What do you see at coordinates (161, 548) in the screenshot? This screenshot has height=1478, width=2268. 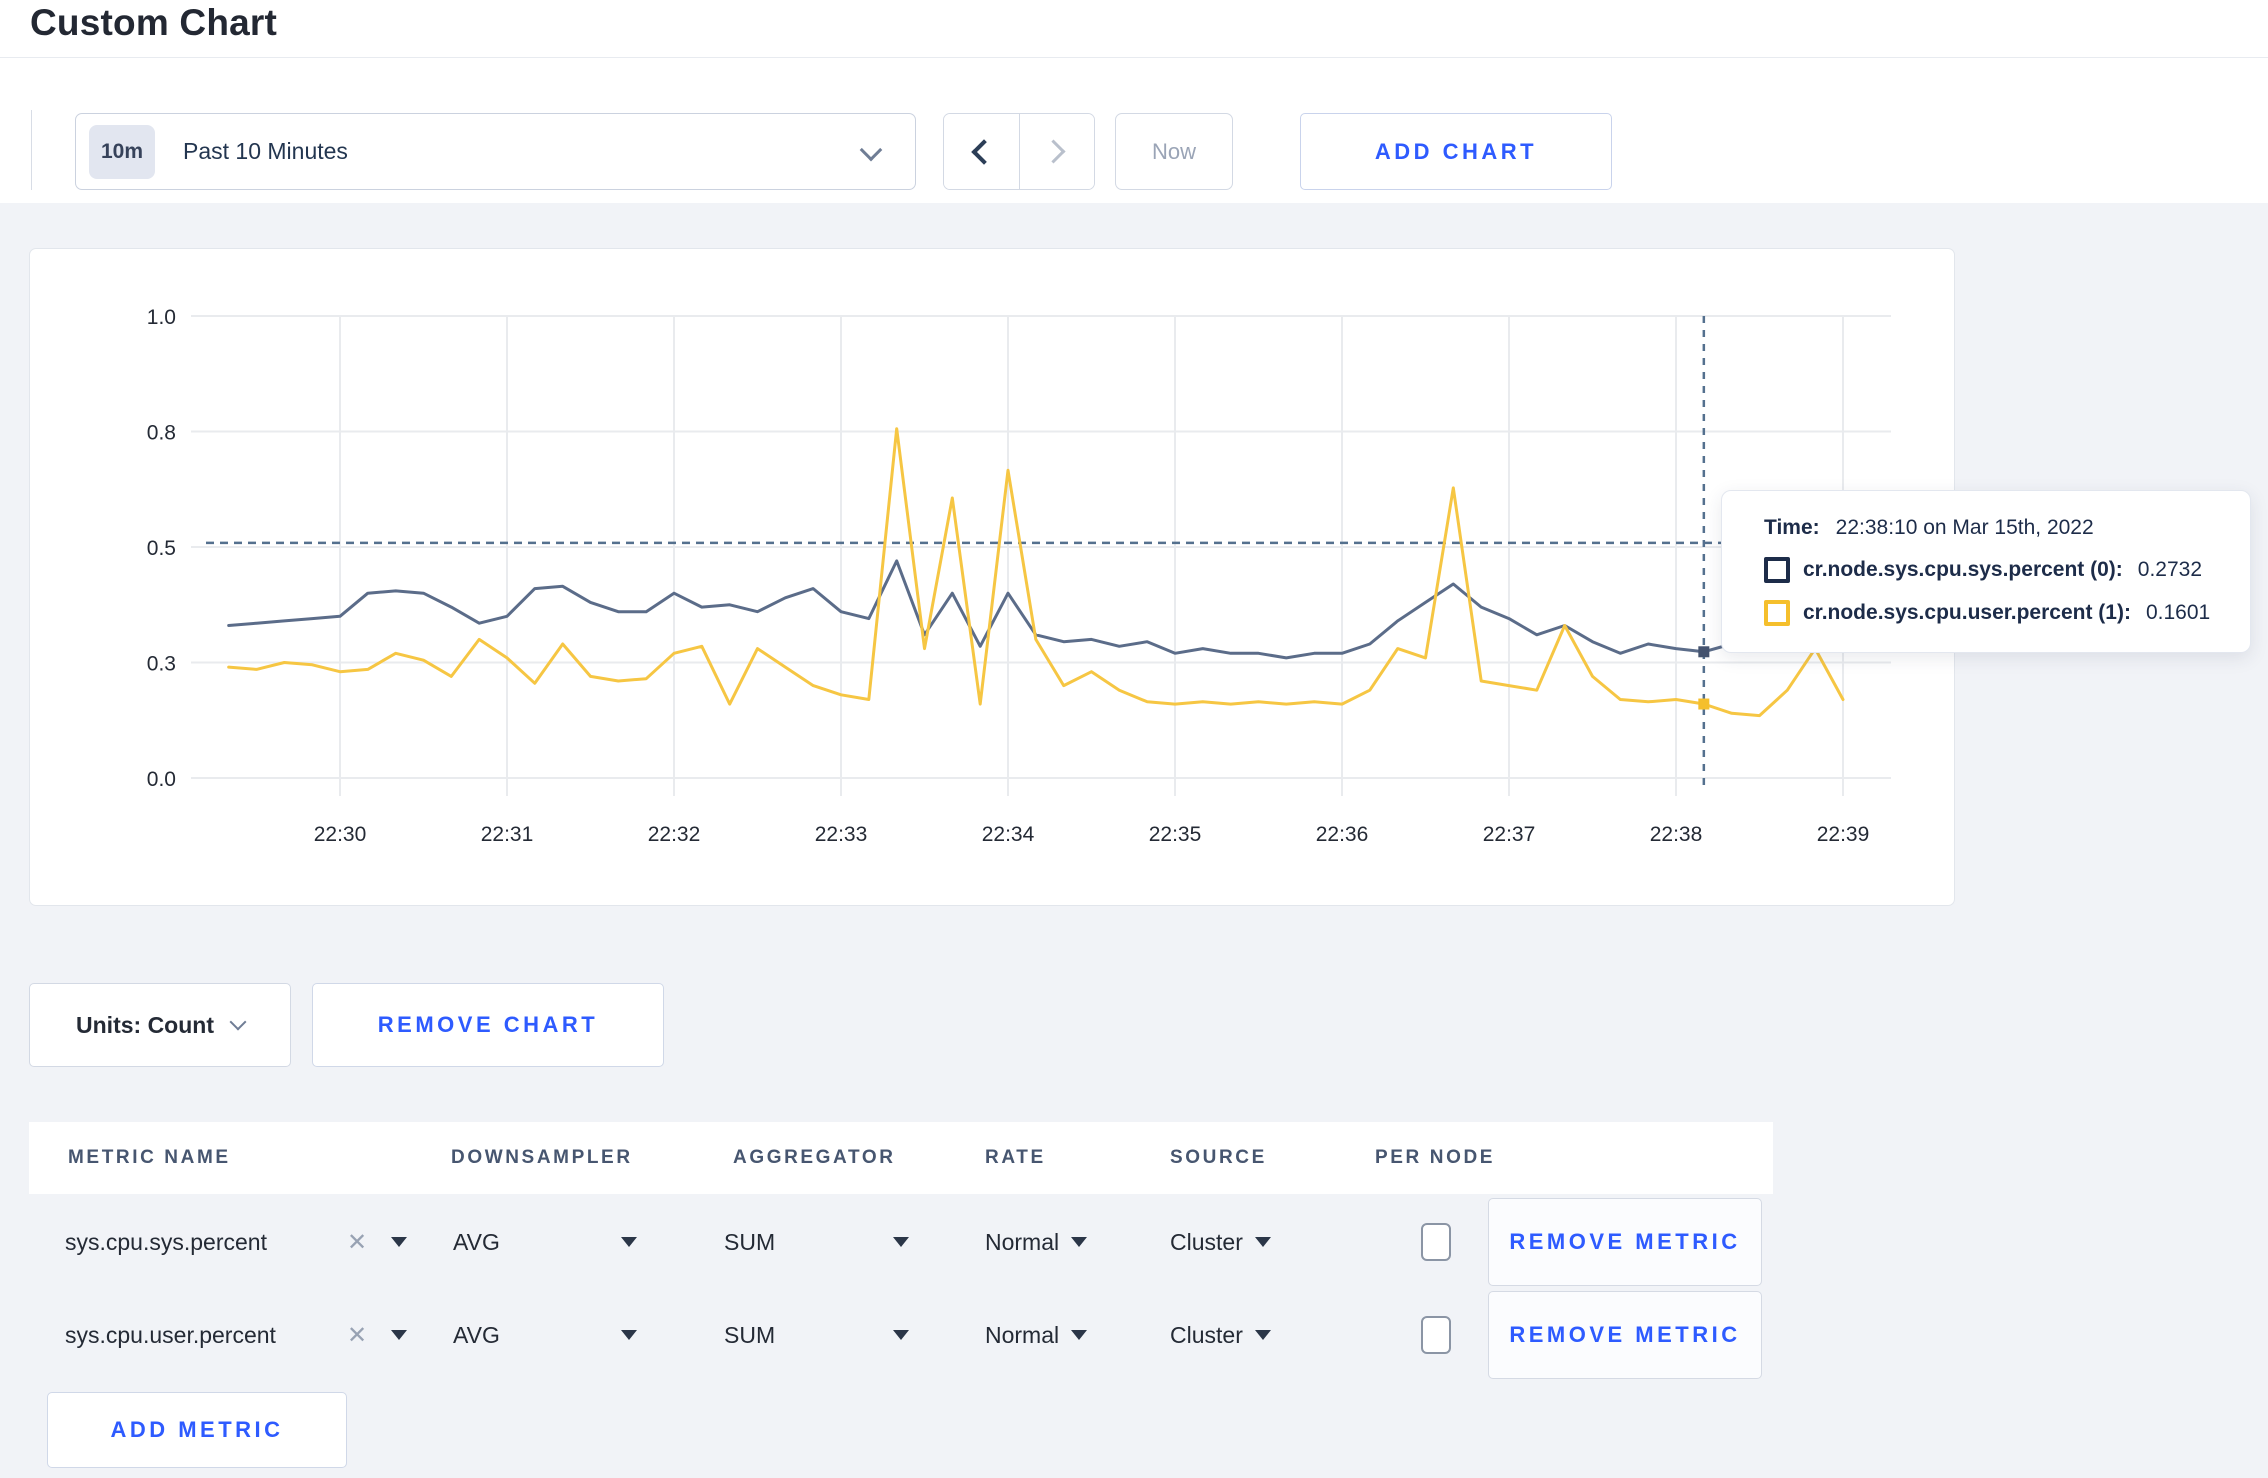 I see `y-axis-tick: 0.5` at bounding box center [161, 548].